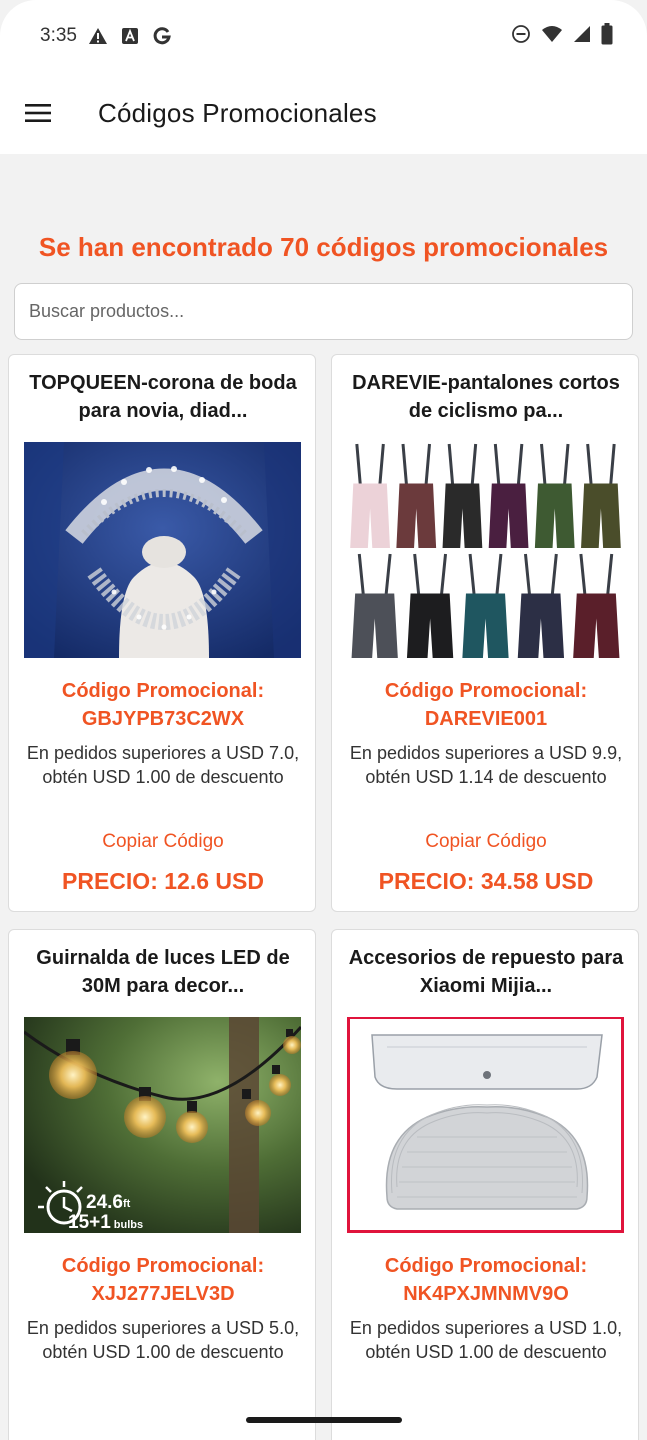 This screenshot has width=647, height=1440. Describe the element at coordinates (163, 881) in the screenshot. I see `product-price: PRECIO: 12.6 USD` at that location.